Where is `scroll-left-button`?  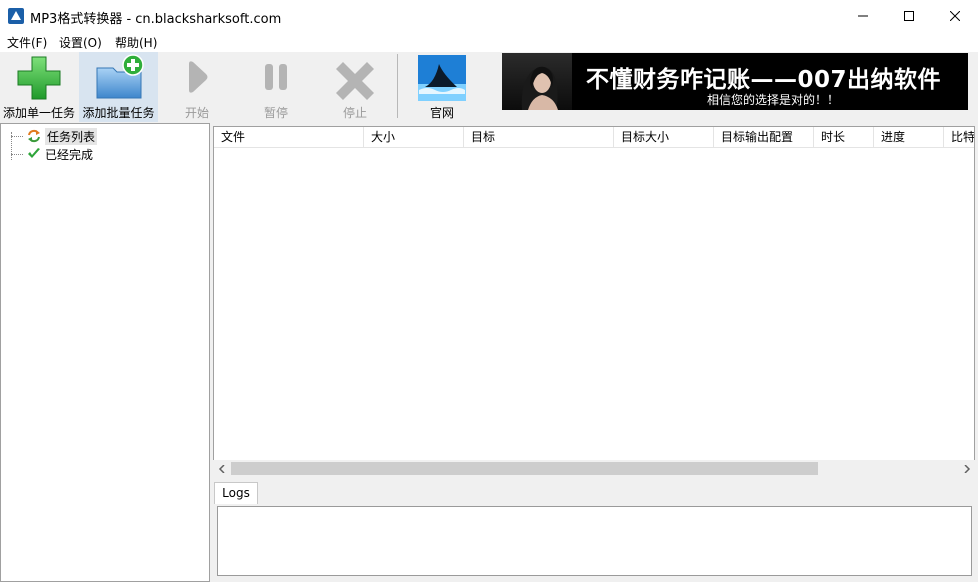
scroll-left-button is located at coordinates (221, 468).